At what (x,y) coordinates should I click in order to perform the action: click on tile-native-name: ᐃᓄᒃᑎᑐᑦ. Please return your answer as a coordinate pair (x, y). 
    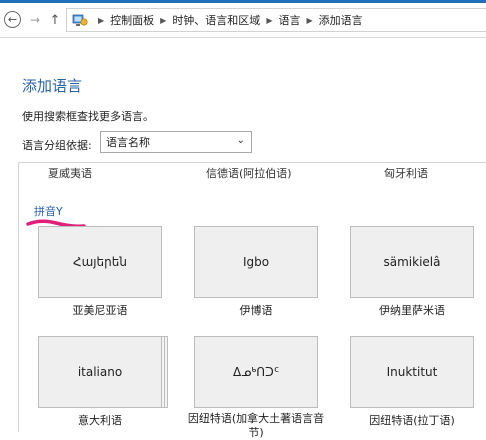
    Looking at the image, I should click on (256, 372).